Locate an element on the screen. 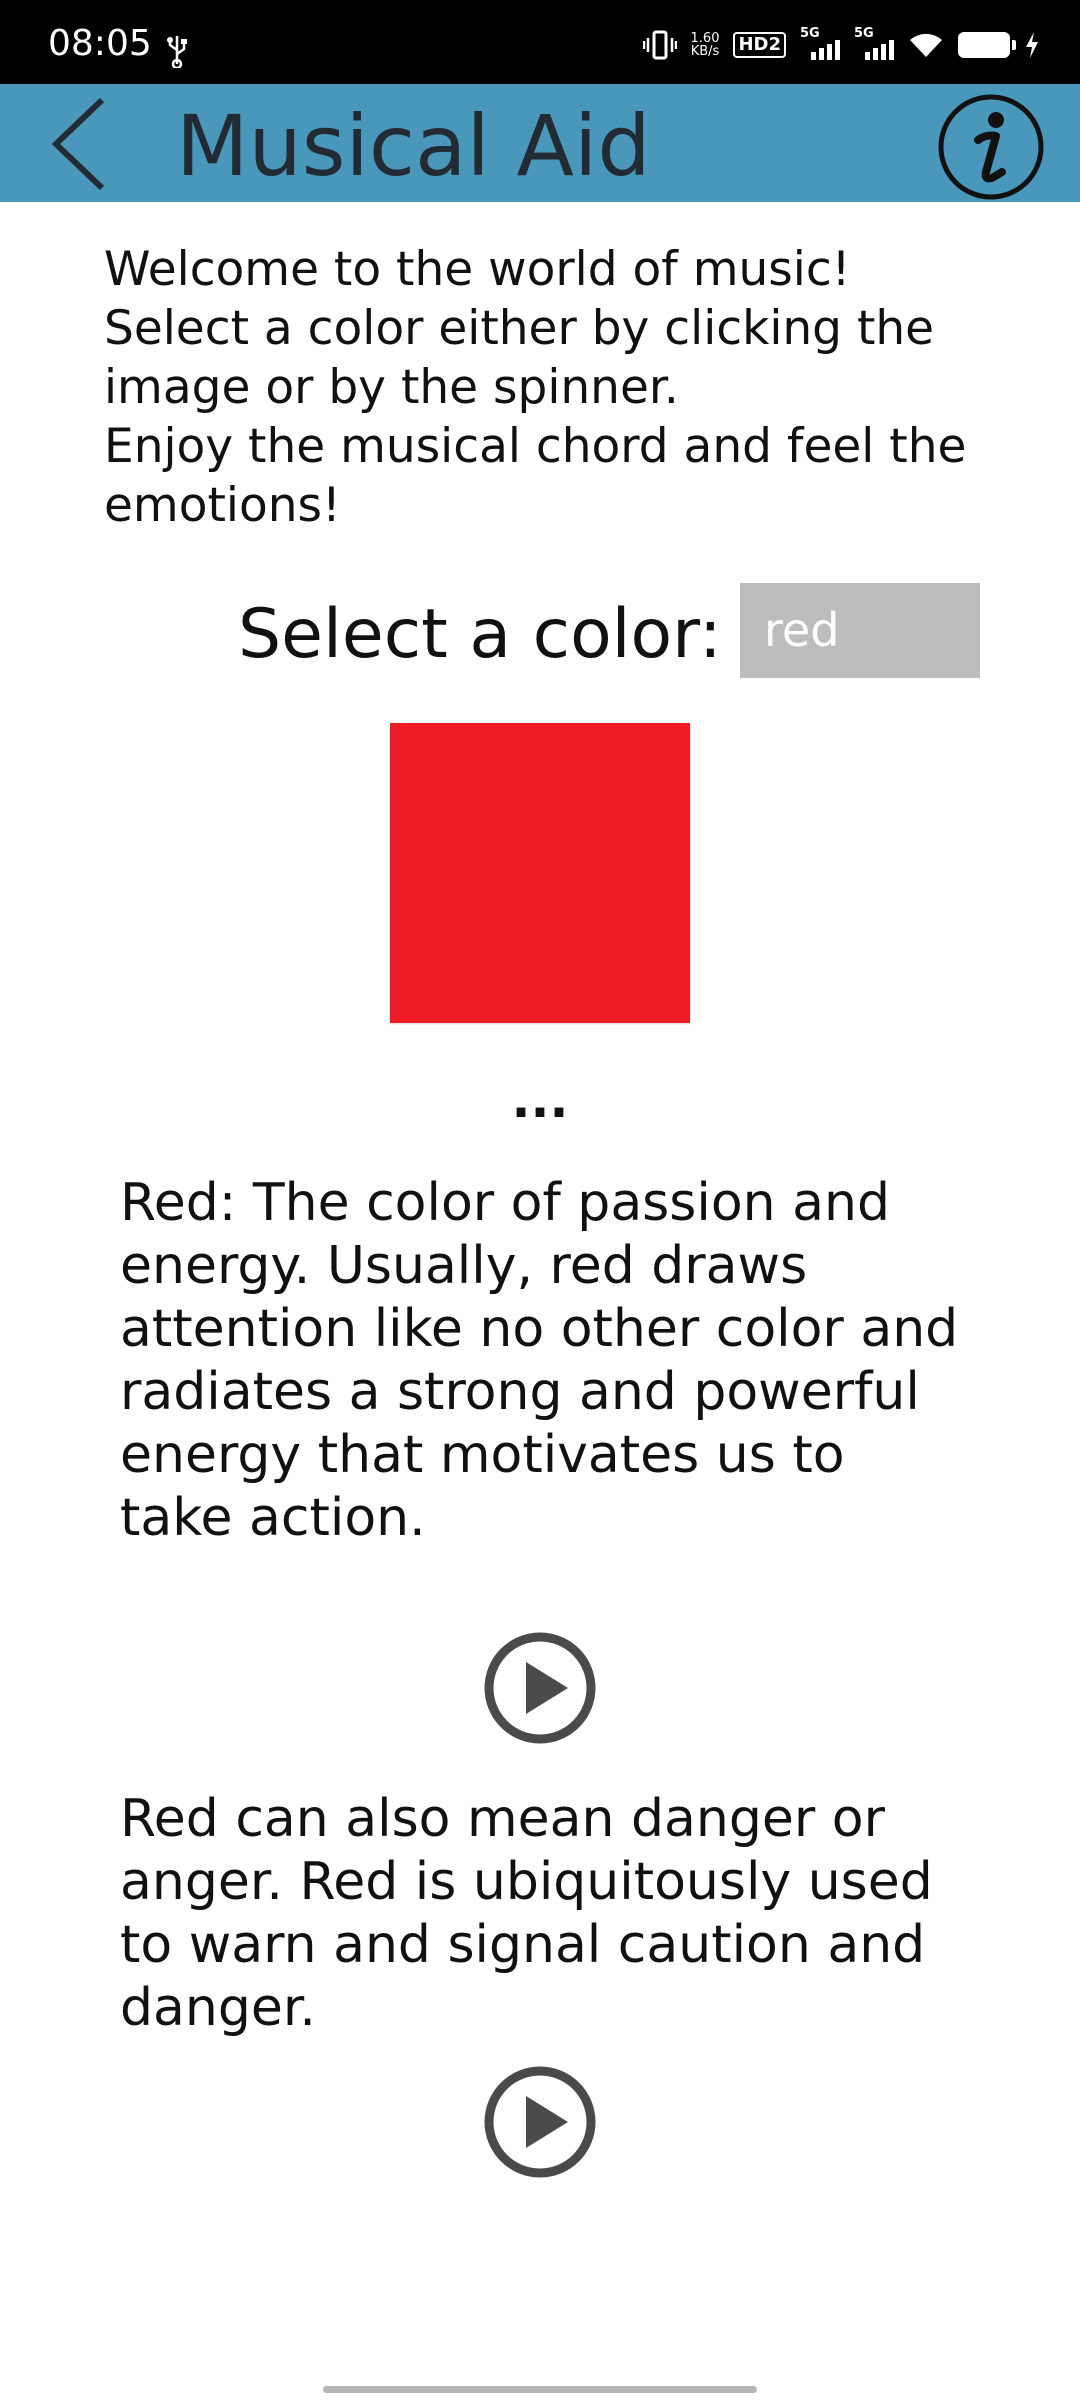 The width and height of the screenshot is (1080, 2400). chevron-left-icon is located at coordinates (80, 144).